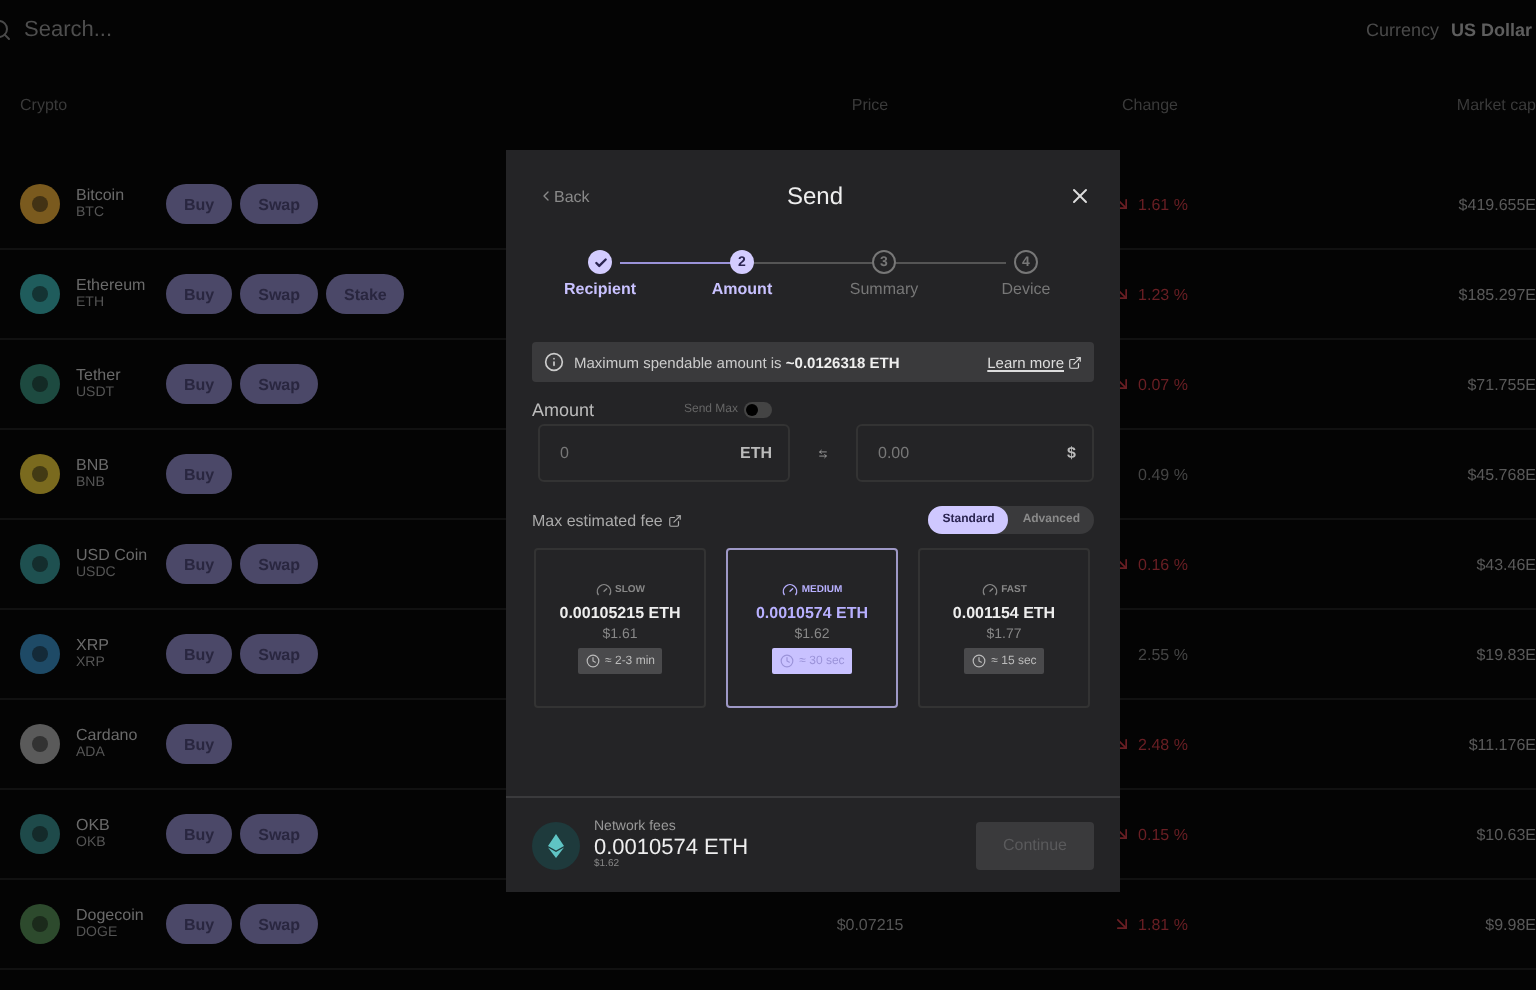 This screenshot has width=1536, height=990. What do you see at coordinates (971, 453) in the screenshot?
I see `fiat-amount-input: 0.00` at bounding box center [971, 453].